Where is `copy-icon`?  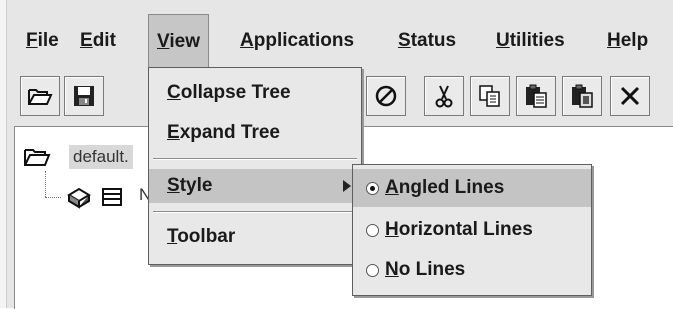
copy-icon is located at coordinates (489, 96).